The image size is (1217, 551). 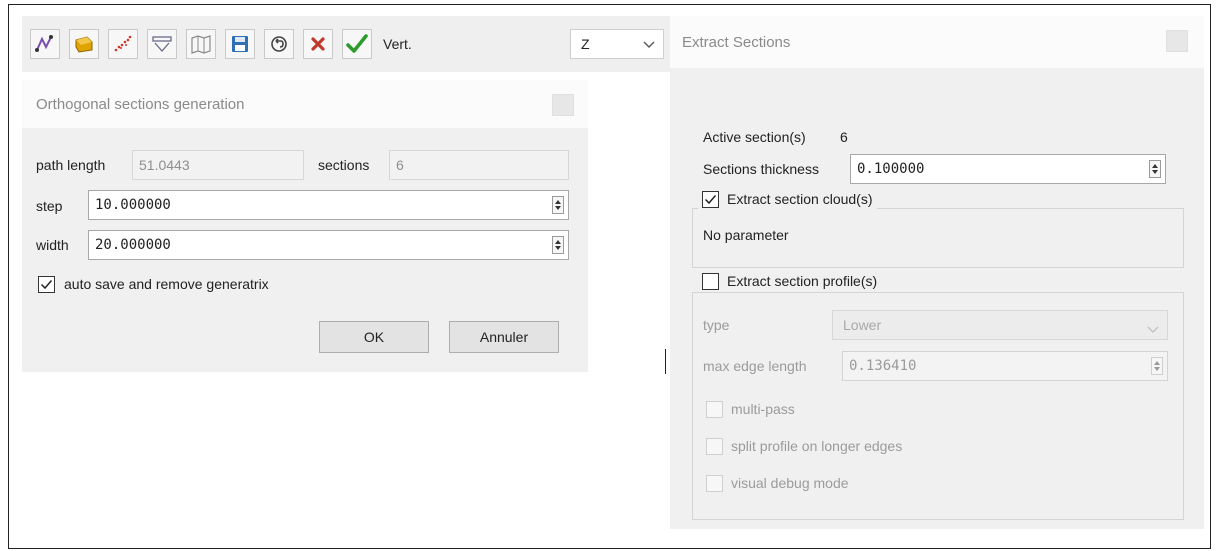 I want to click on active-sections-value: 6, so click(x=844, y=137).